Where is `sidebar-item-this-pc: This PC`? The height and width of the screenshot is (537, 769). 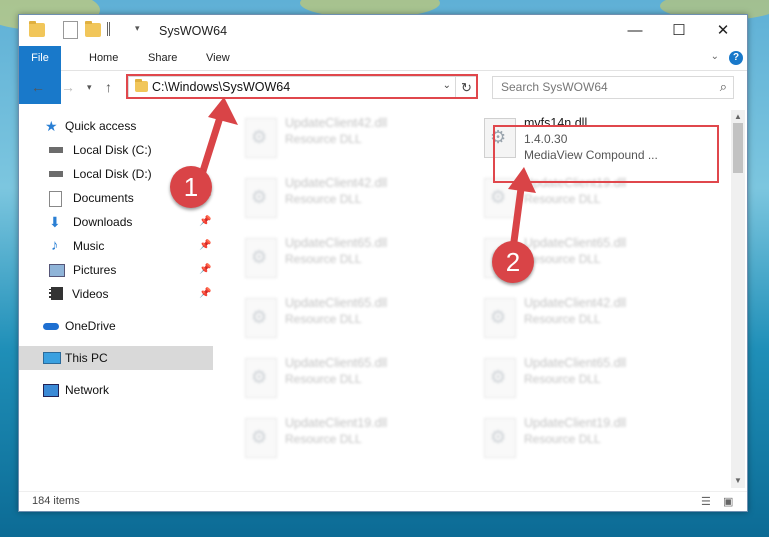 sidebar-item-this-pc: This PC is located at coordinates (116, 358).